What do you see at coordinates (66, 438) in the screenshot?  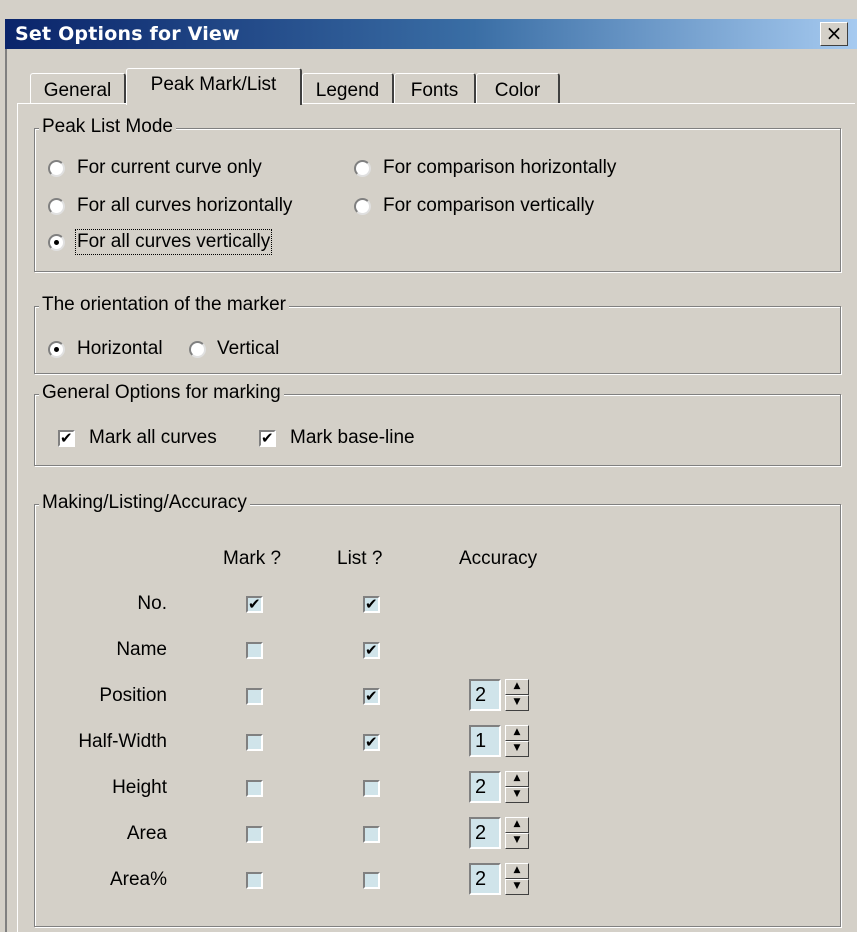 I see `checkbox-mark-all-curves` at bounding box center [66, 438].